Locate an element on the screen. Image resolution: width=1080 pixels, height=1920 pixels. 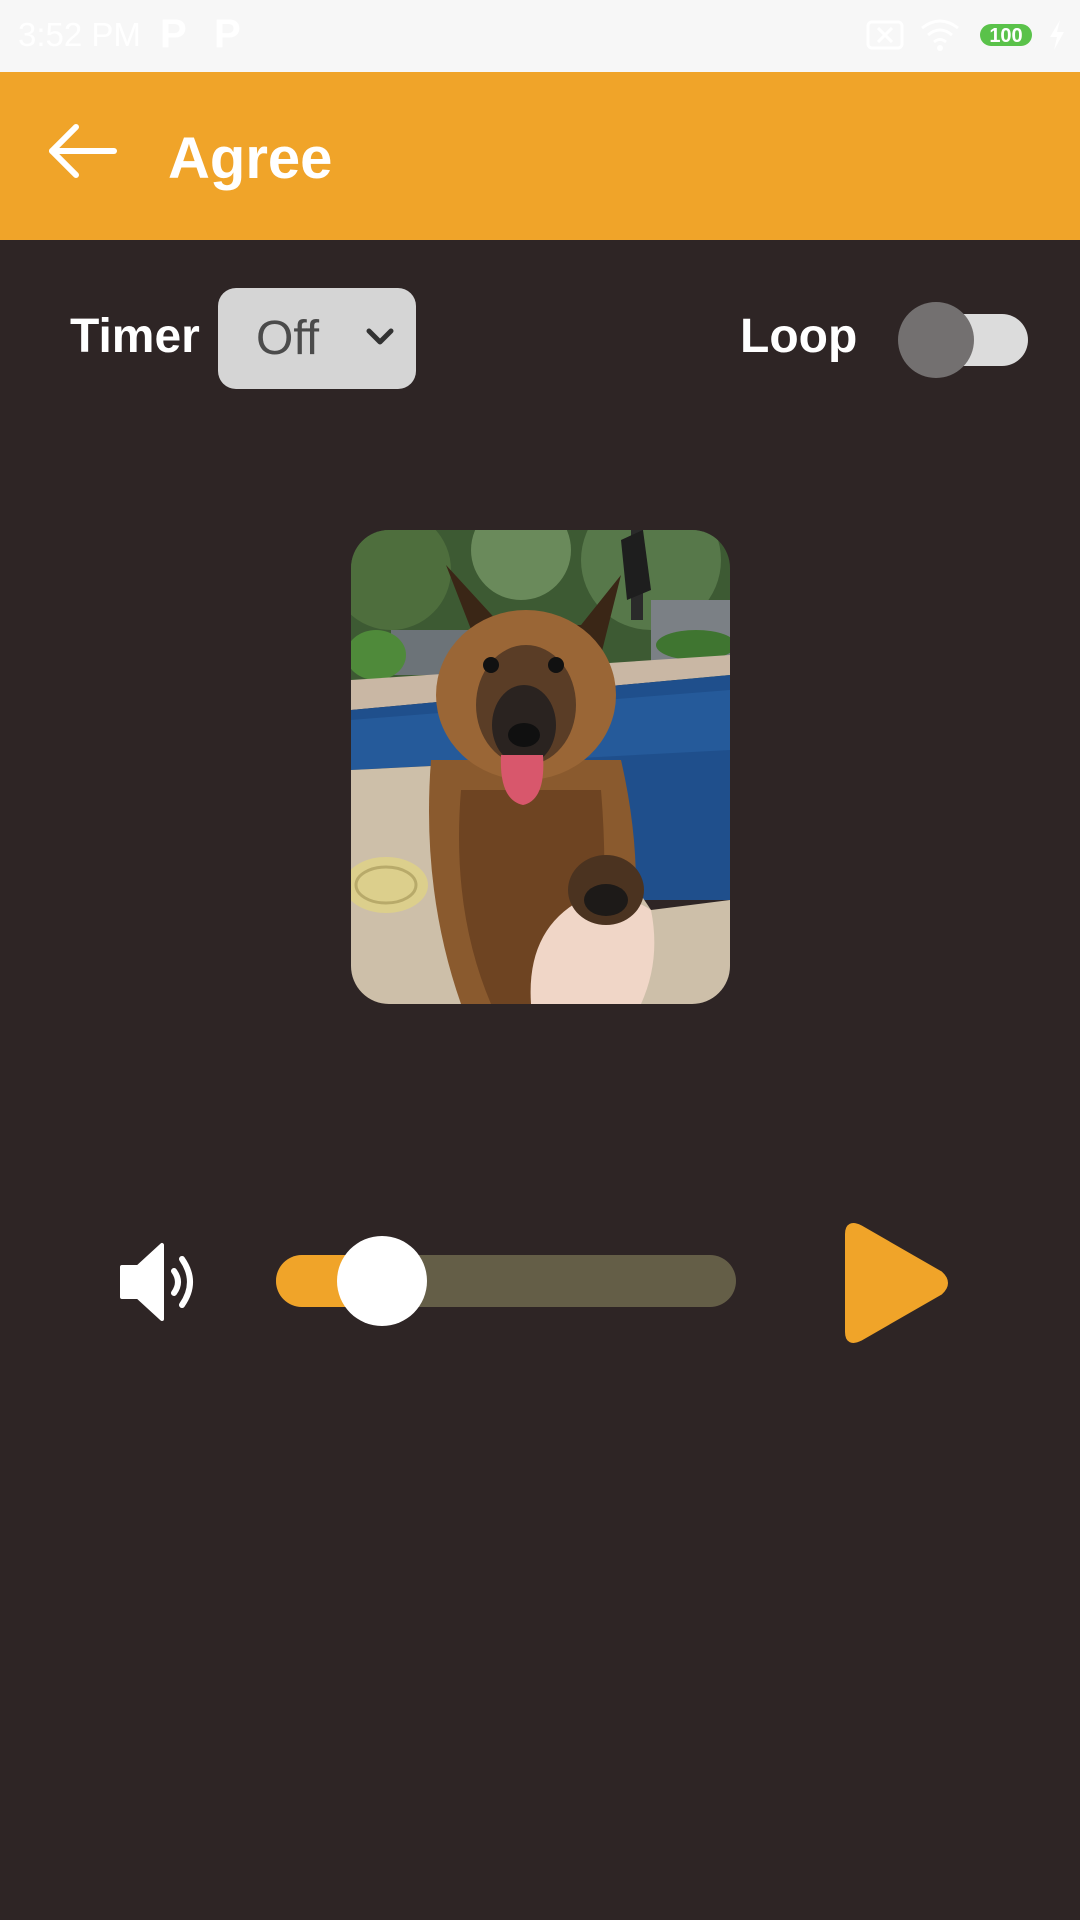
timer-dropdown: Off is located at coordinates (317, 338).